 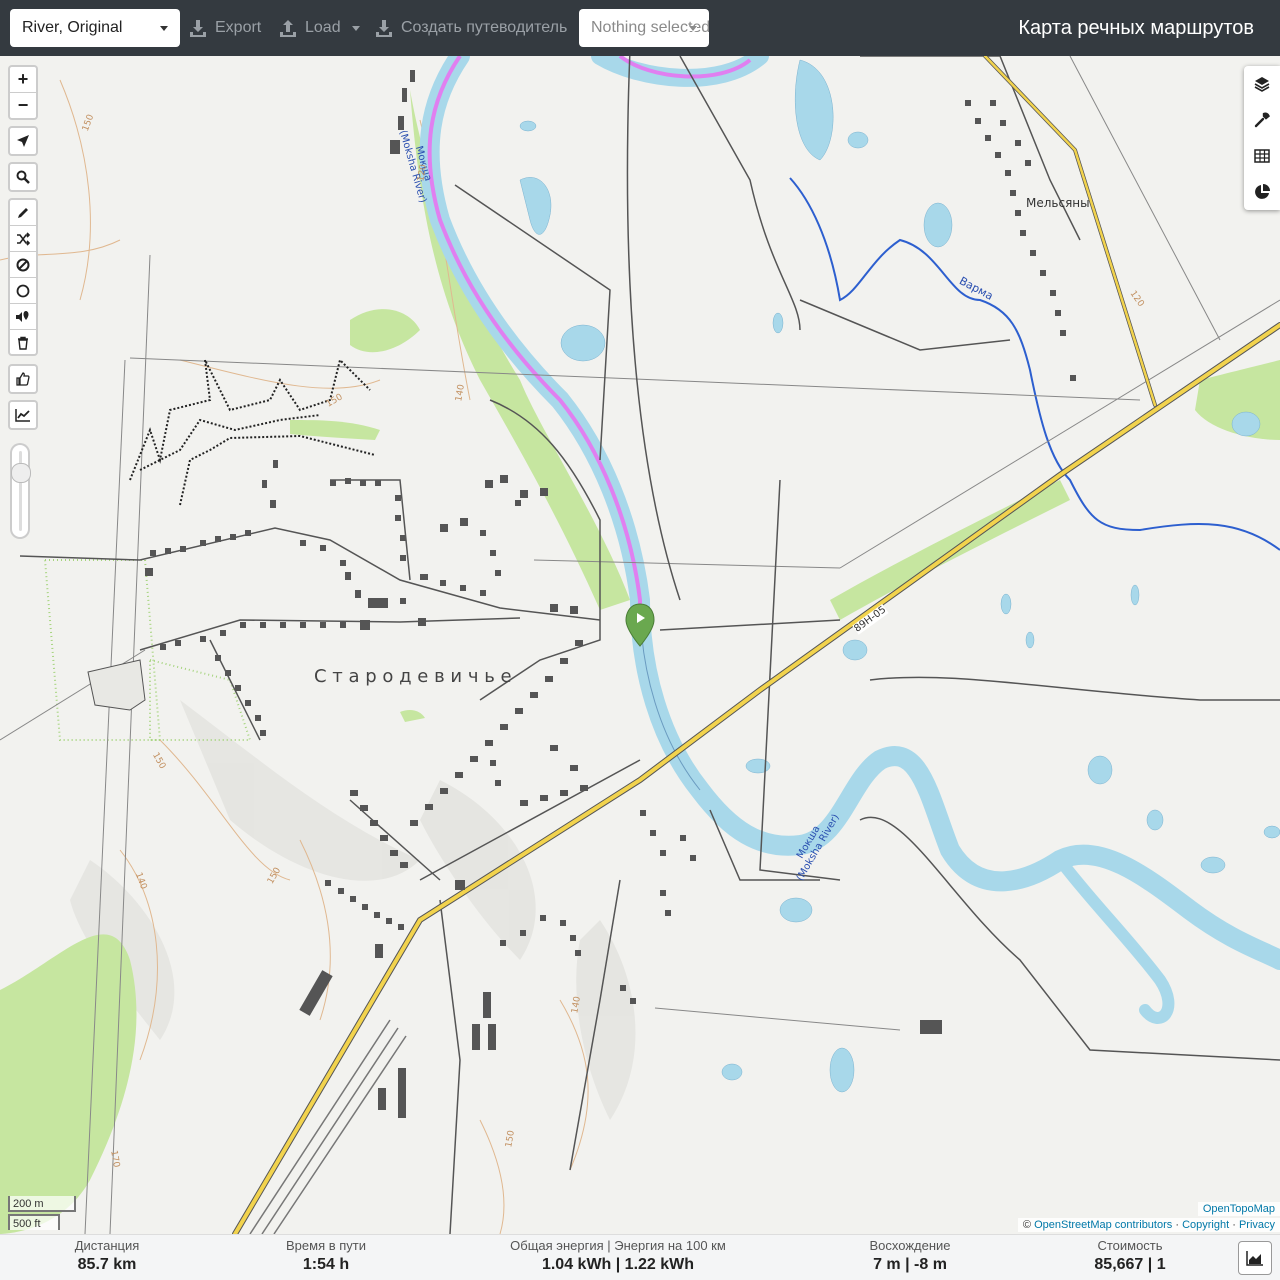 What do you see at coordinates (1130, 1245) in the screenshot?
I see `stat-cost-label: Стоимость` at bounding box center [1130, 1245].